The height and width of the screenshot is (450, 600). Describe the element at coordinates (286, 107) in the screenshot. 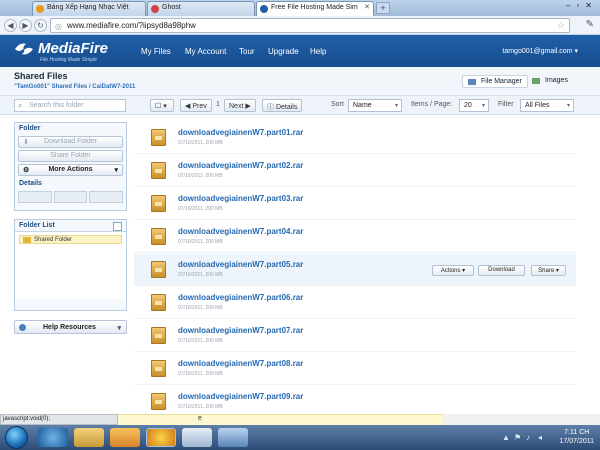

I see `details-label: Details` at that location.